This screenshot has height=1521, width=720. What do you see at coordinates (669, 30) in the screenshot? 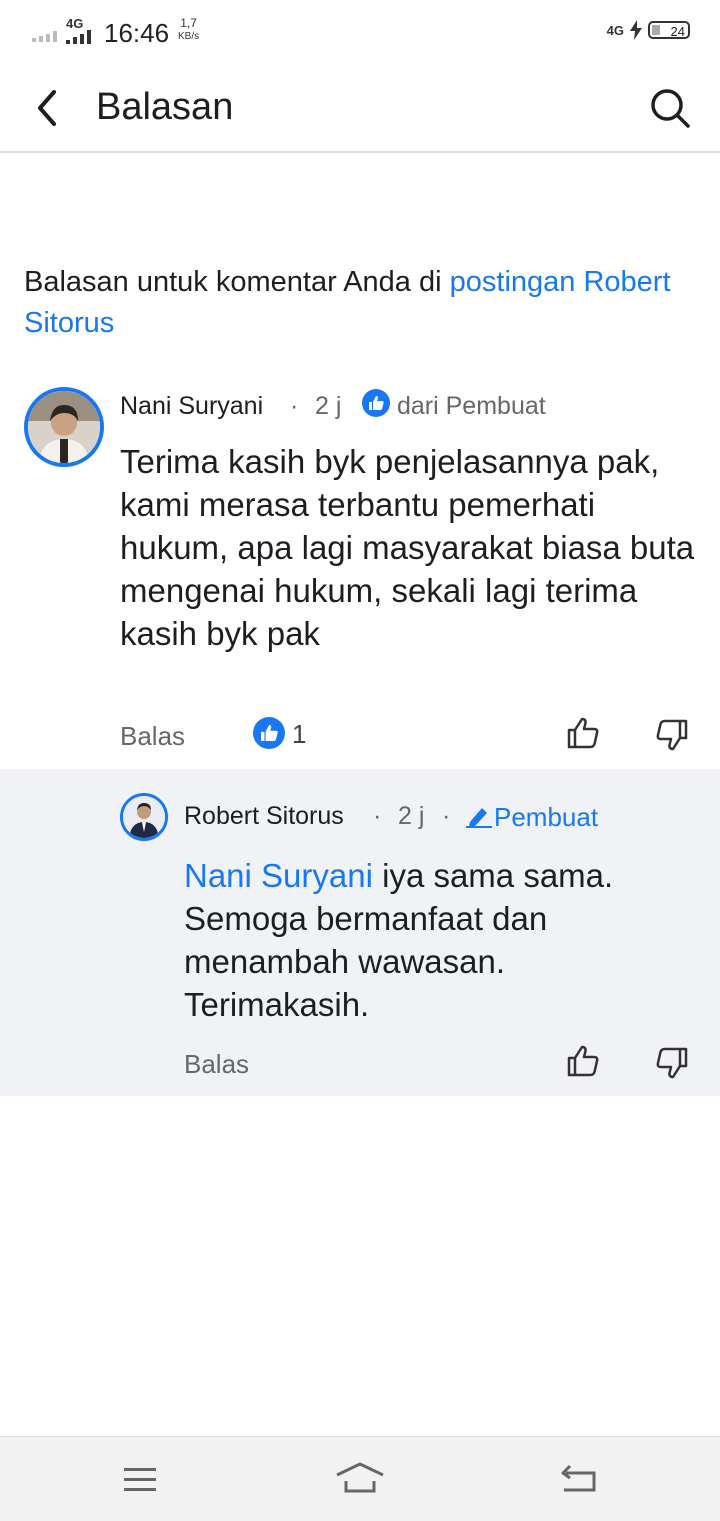
I see `battery-icon: 24` at bounding box center [669, 30].